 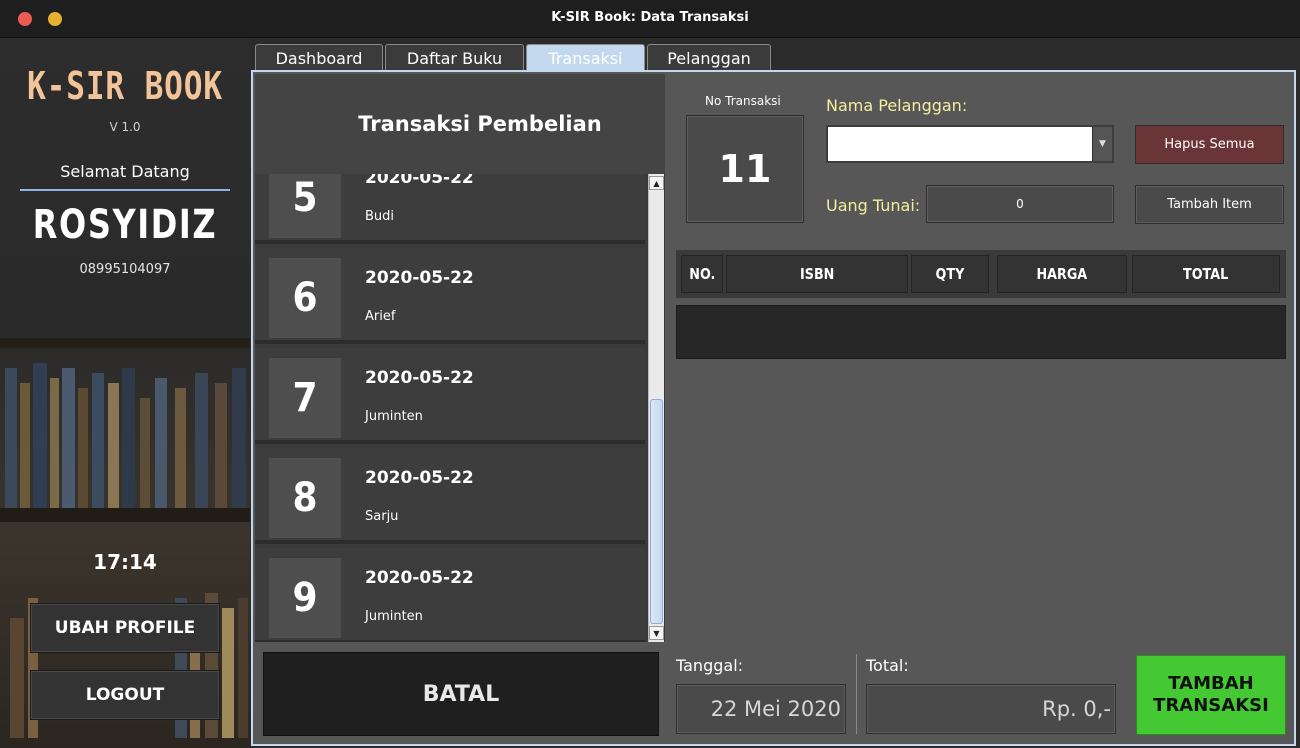 I want to click on scroll-up-icon: ▲, so click(x=656, y=183).